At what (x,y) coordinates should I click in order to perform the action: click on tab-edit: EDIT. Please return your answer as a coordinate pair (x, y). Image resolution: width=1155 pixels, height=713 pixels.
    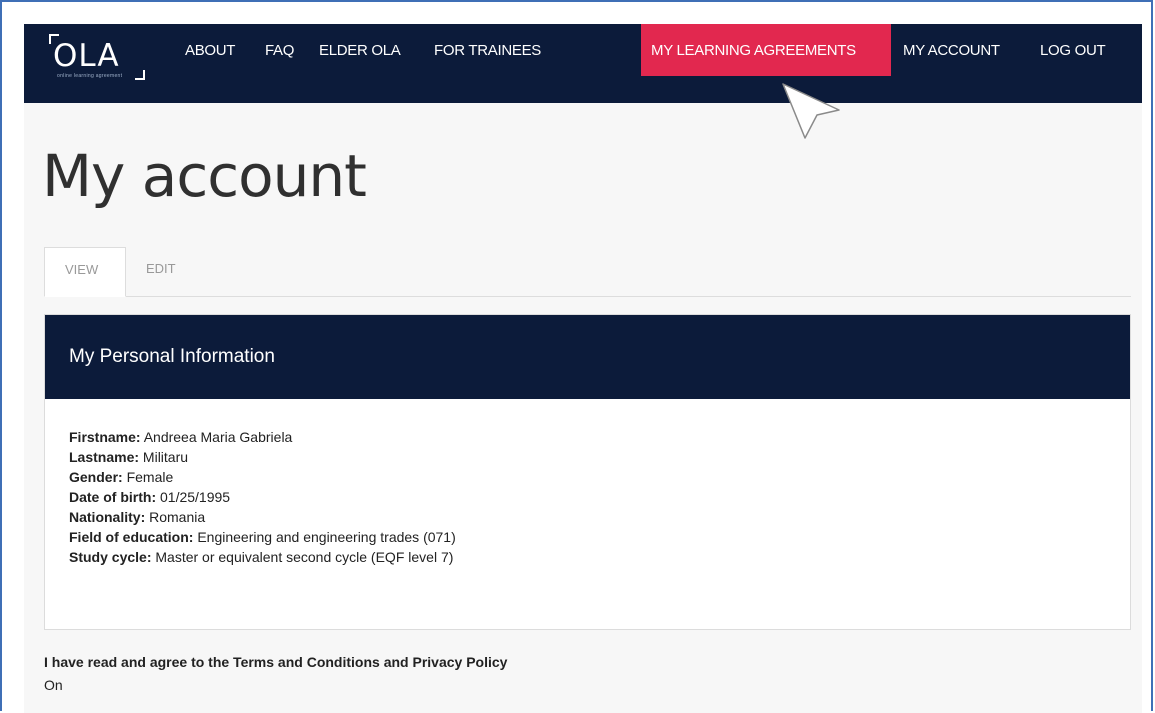
    Looking at the image, I should click on (171, 271).